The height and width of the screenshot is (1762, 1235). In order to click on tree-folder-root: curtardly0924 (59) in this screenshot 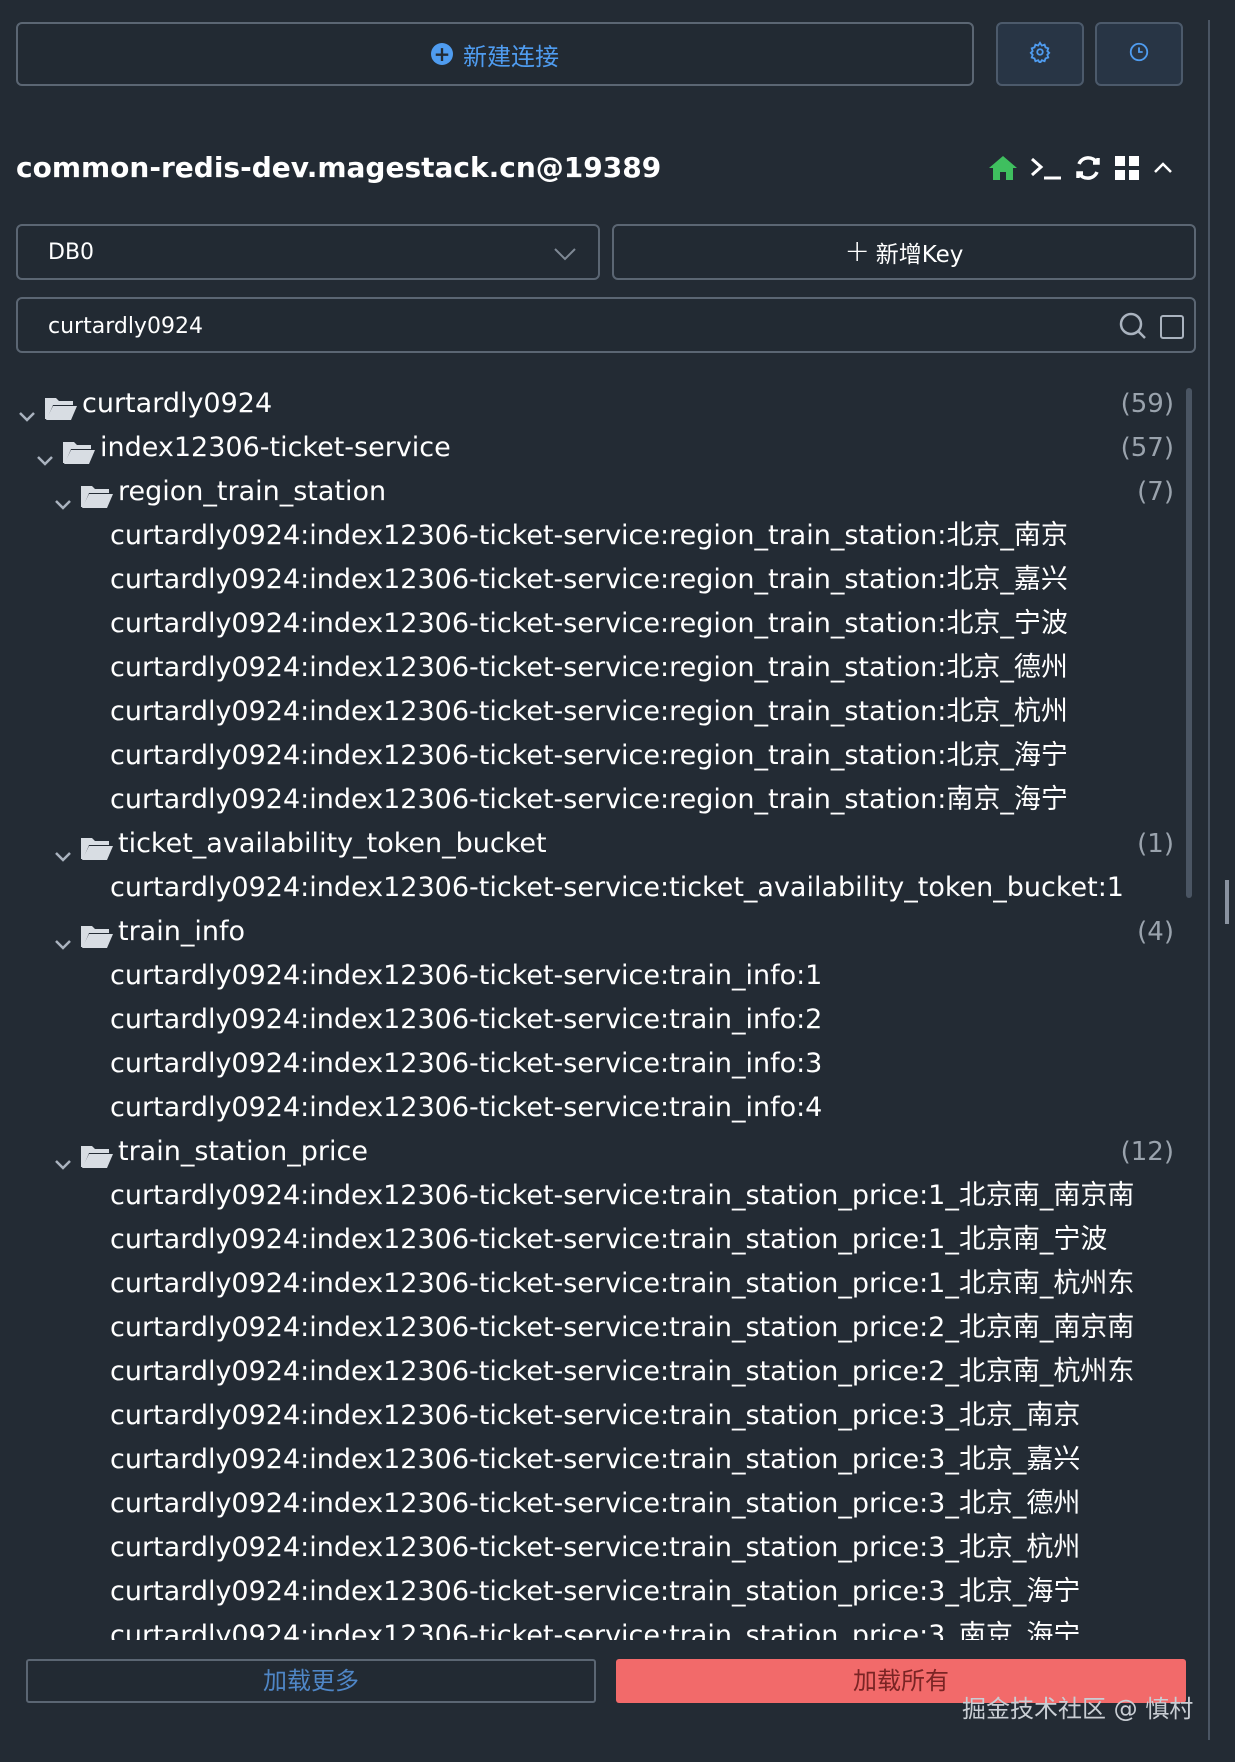, I will do `click(590, 404)`.